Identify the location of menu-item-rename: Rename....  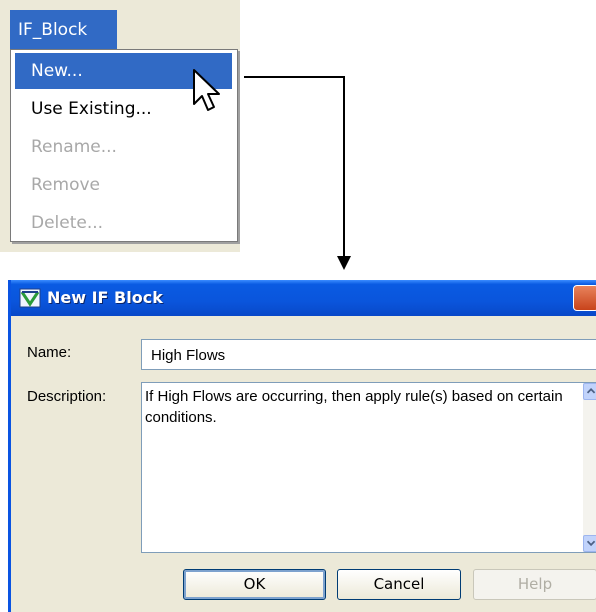
(74, 147).